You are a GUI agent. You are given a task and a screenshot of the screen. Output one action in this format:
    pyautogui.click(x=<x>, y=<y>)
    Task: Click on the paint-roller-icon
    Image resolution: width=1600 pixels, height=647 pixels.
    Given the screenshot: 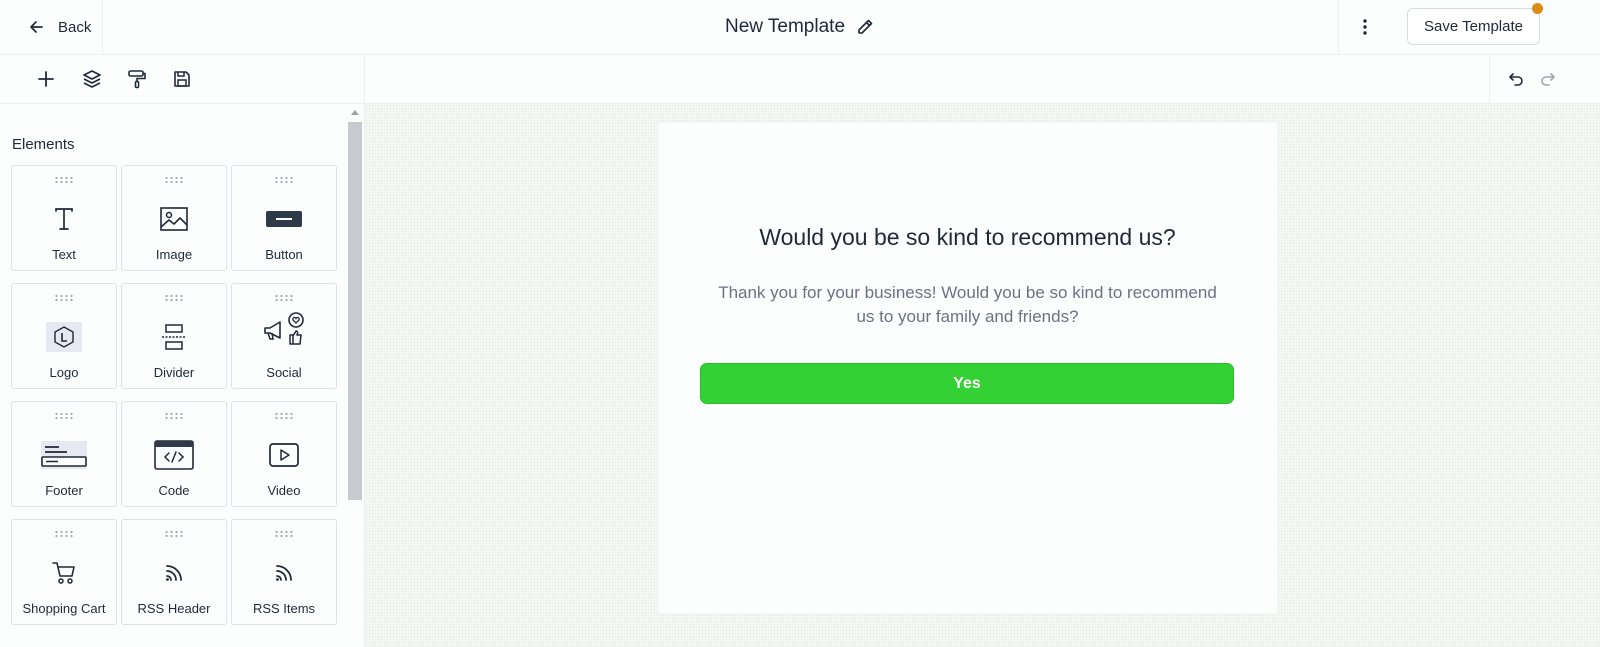 What is the action you would take?
    pyautogui.click(x=137, y=79)
    